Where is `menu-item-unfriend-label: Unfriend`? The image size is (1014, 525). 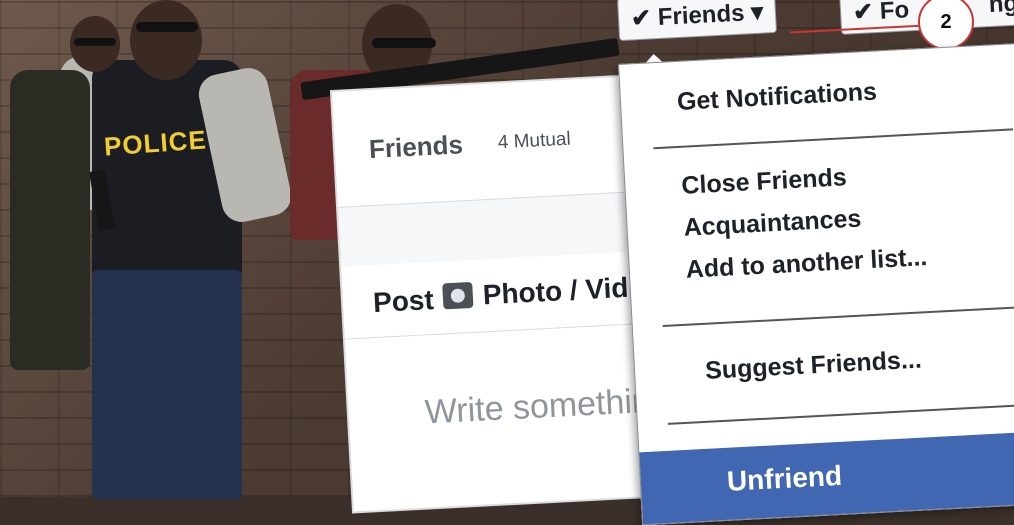
menu-item-unfriend-label: Unfriend is located at coordinates (784, 478).